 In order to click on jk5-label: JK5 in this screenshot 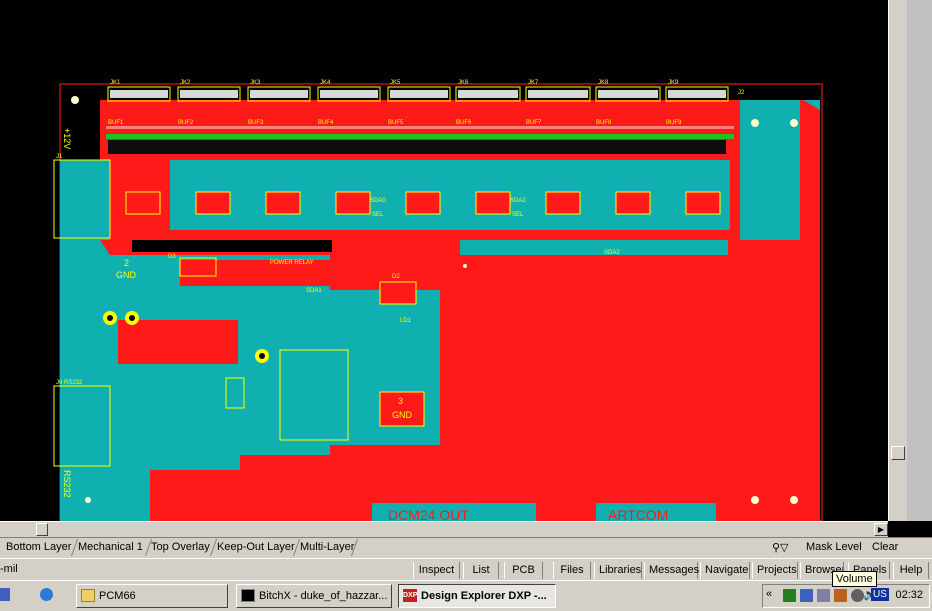, I will do `click(395, 83)`.